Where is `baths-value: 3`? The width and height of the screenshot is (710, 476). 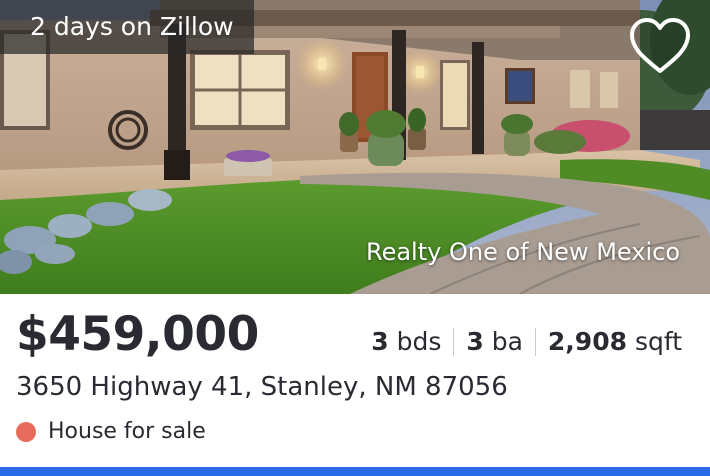
baths-value: 3 is located at coordinates (475, 341).